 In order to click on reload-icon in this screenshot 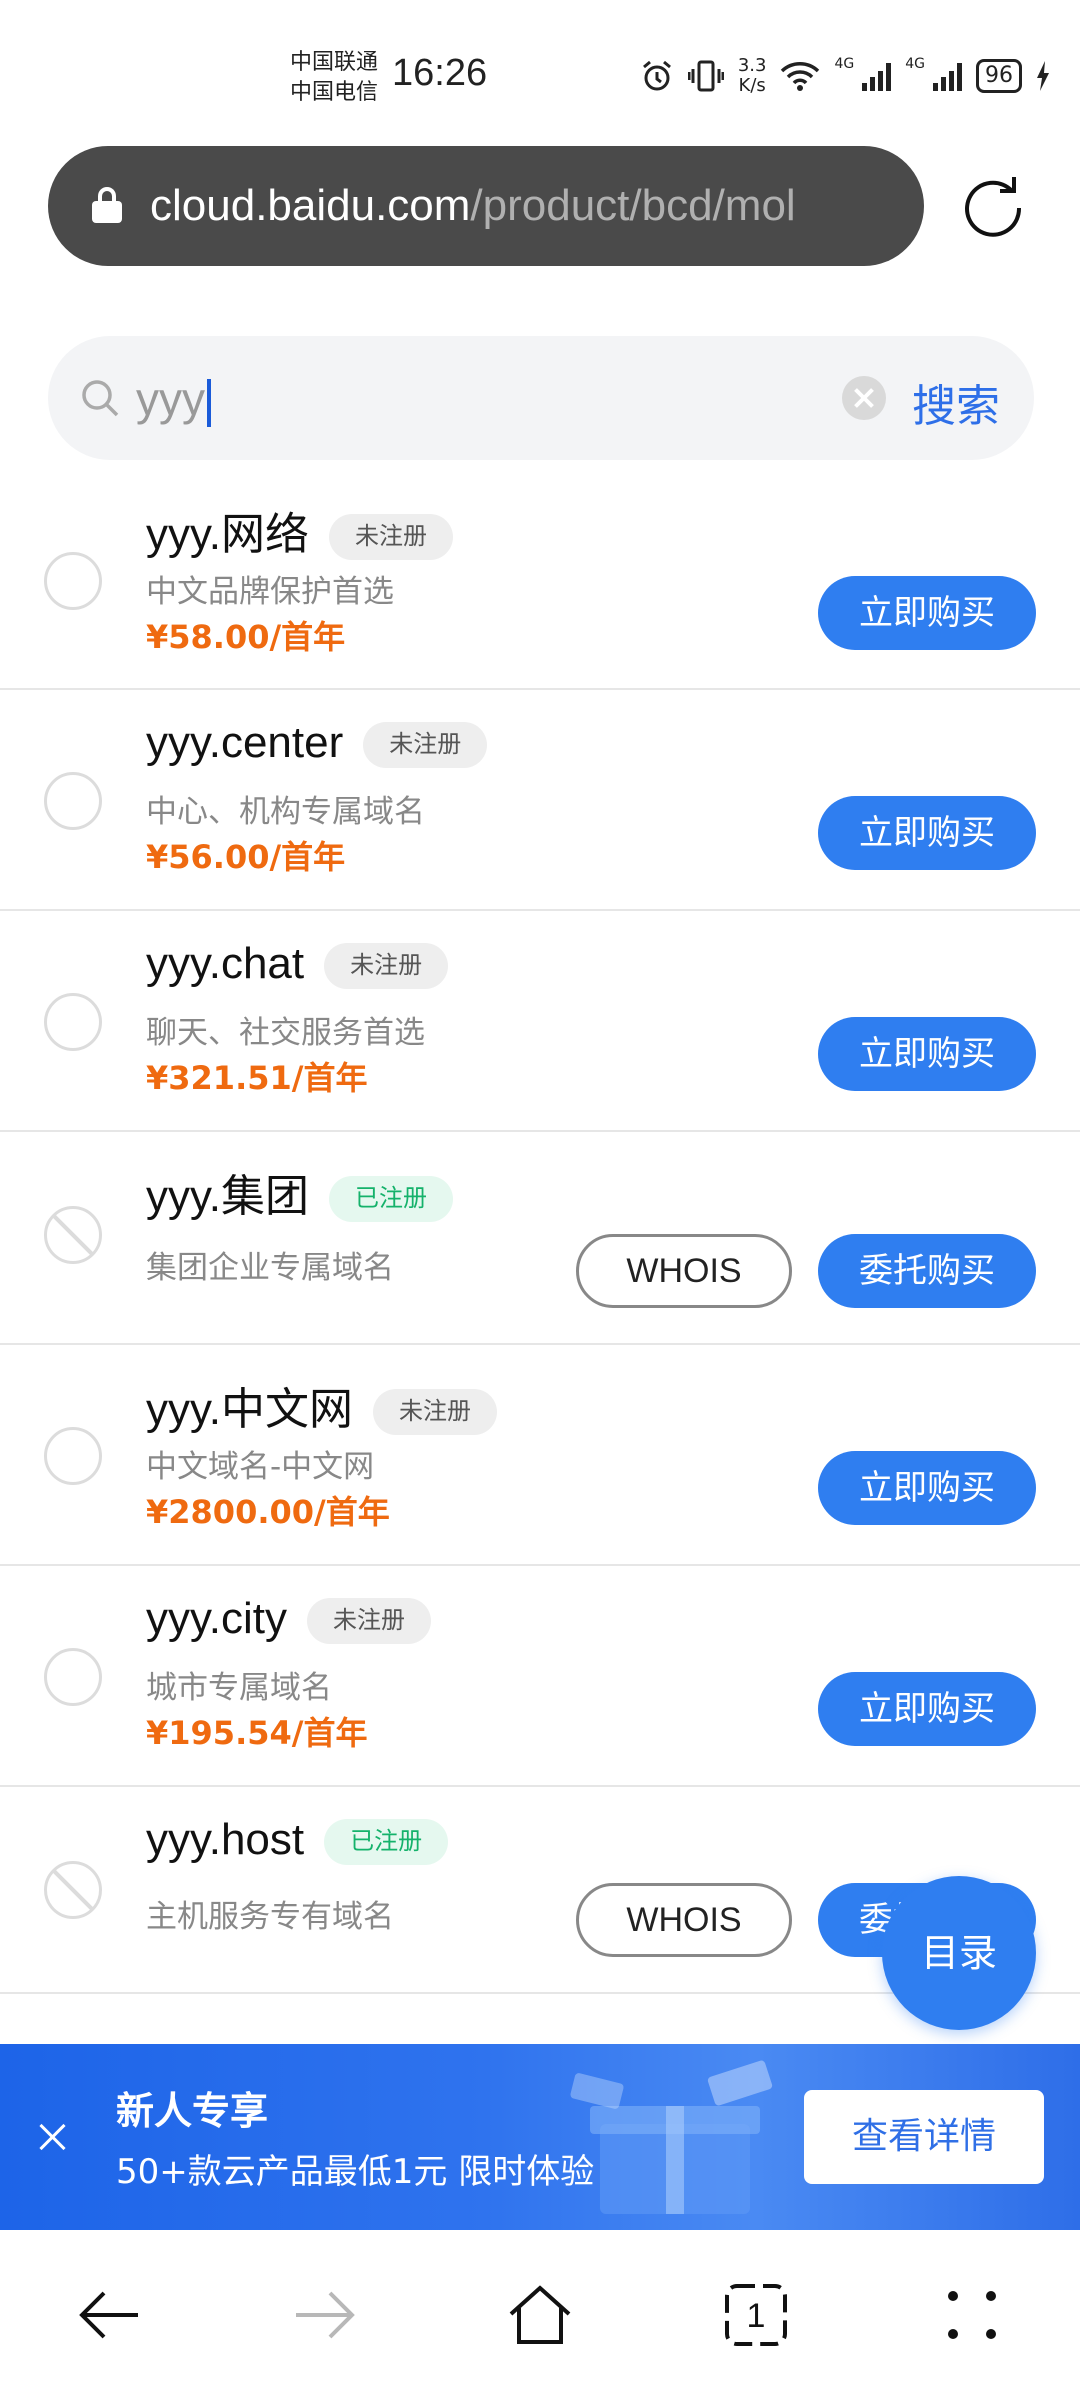, I will do `click(993, 208)`.